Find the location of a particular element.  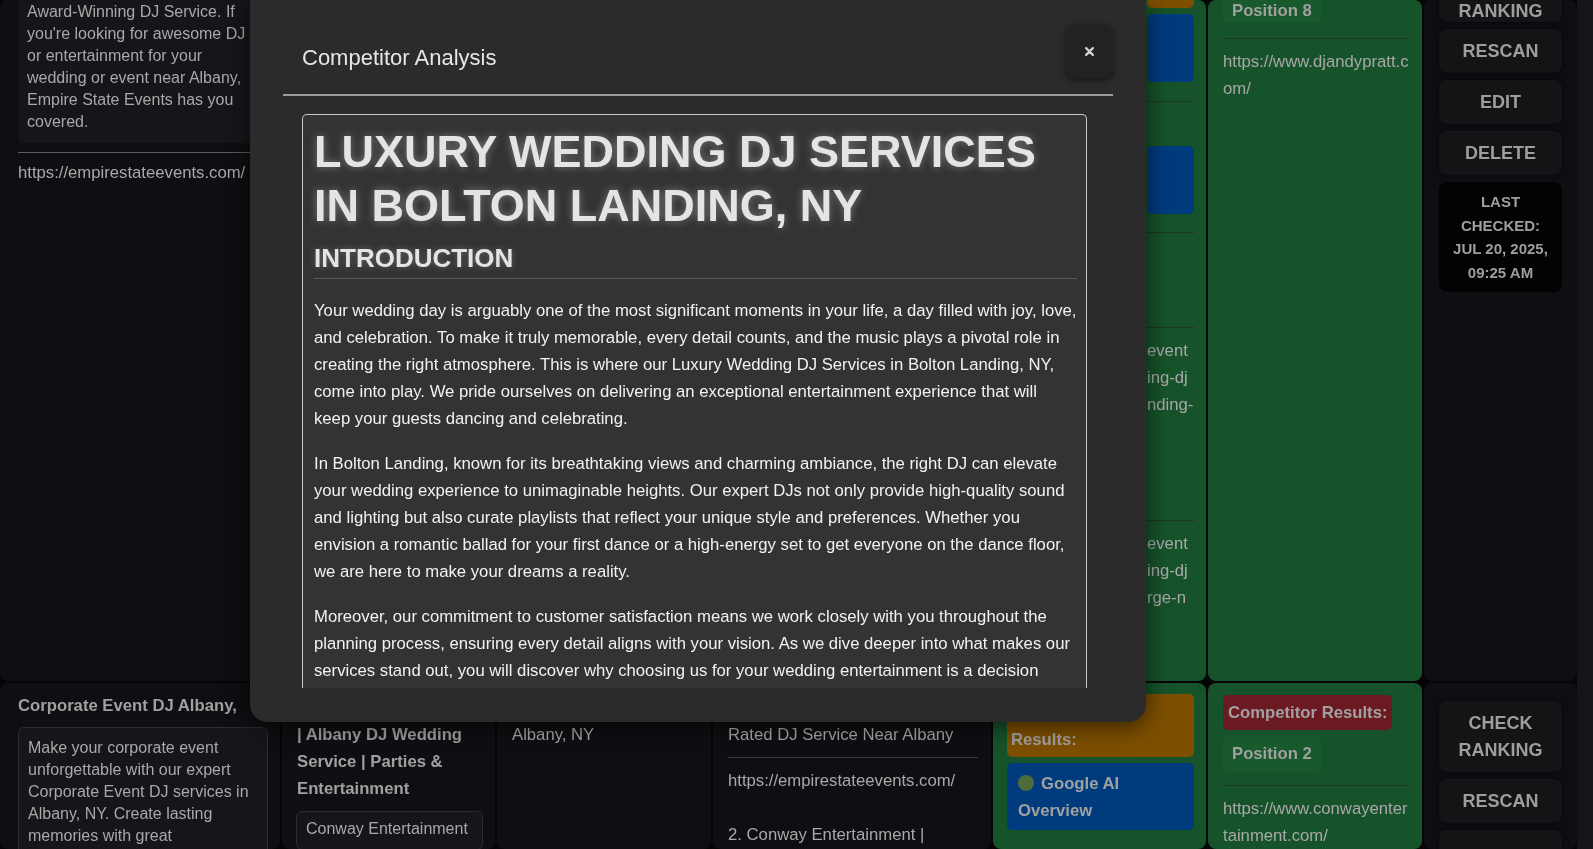

description-text: Conway Entertainment is located at coordinates (387, 829).